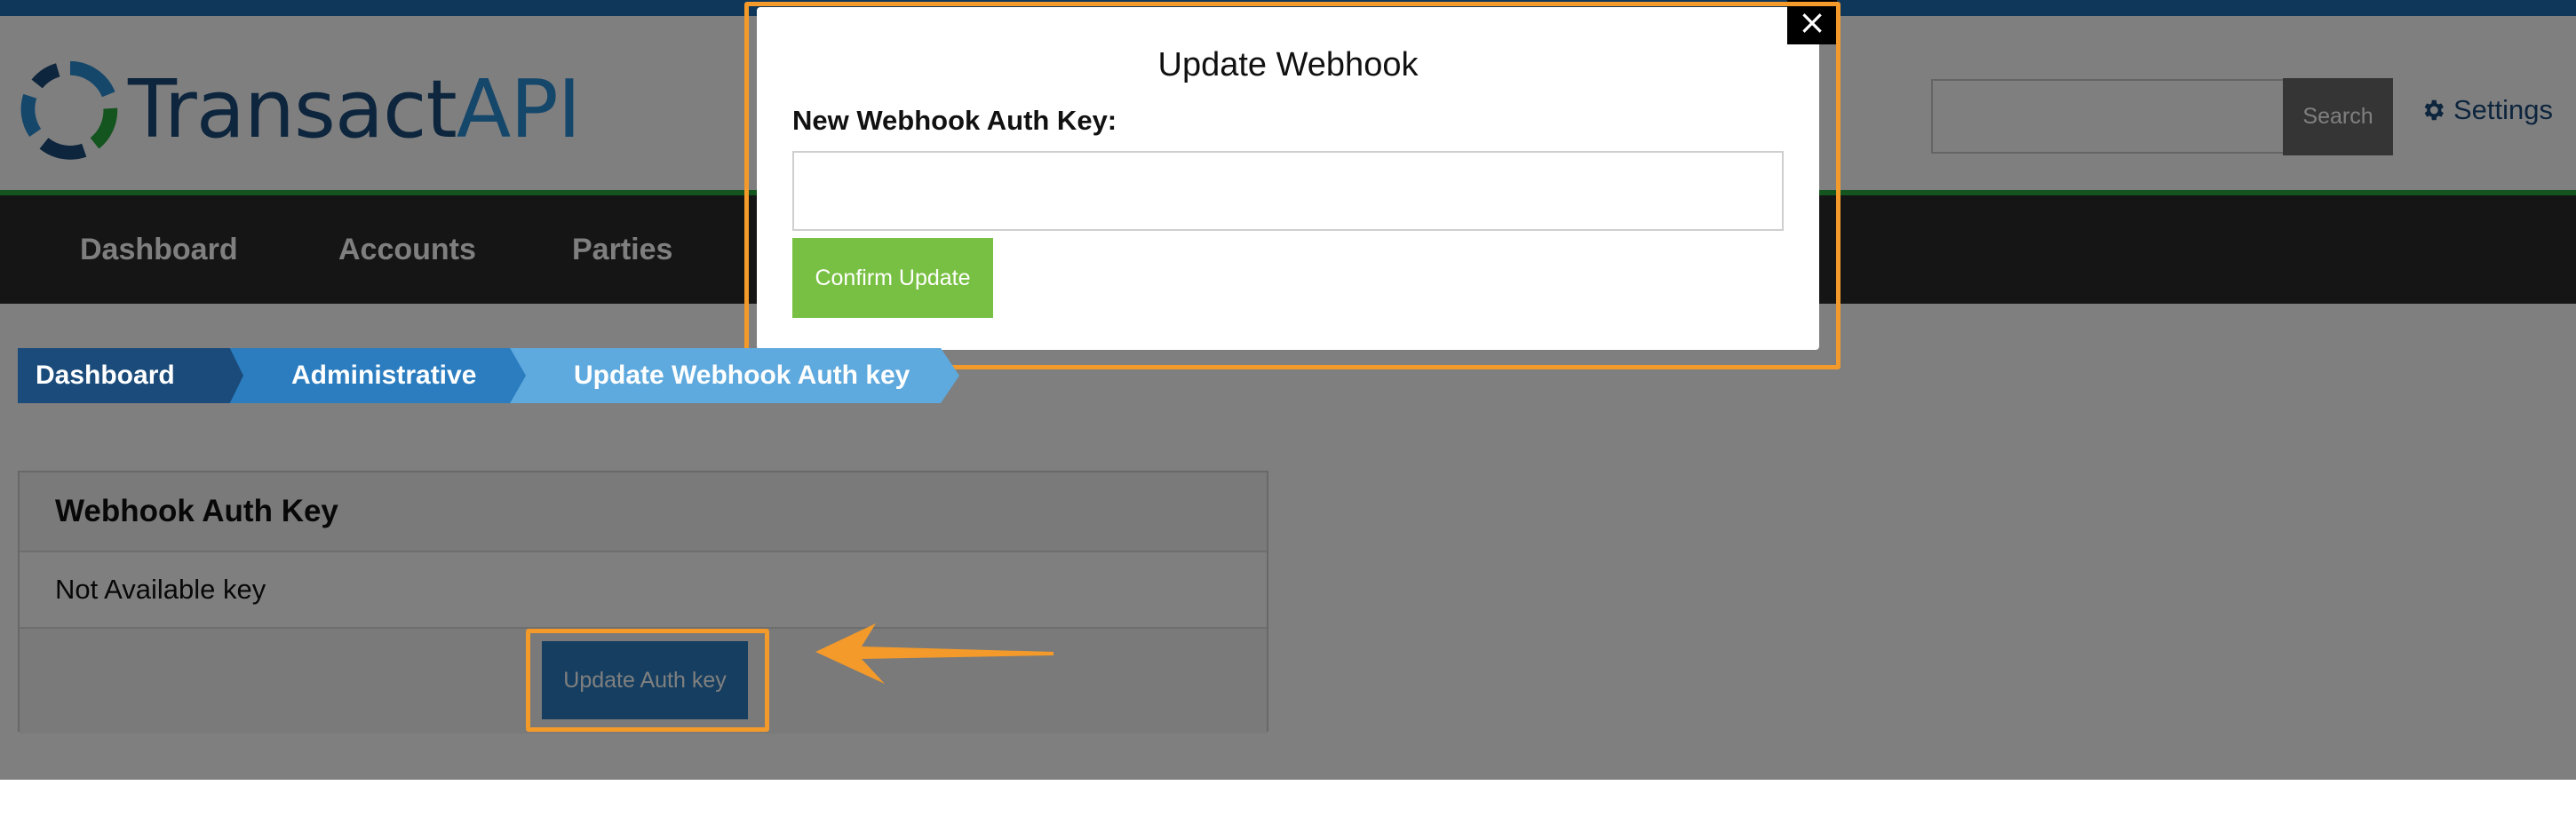 The width and height of the screenshot is (2576, 817). I want to click on page-bottom, so click(1288, 799).